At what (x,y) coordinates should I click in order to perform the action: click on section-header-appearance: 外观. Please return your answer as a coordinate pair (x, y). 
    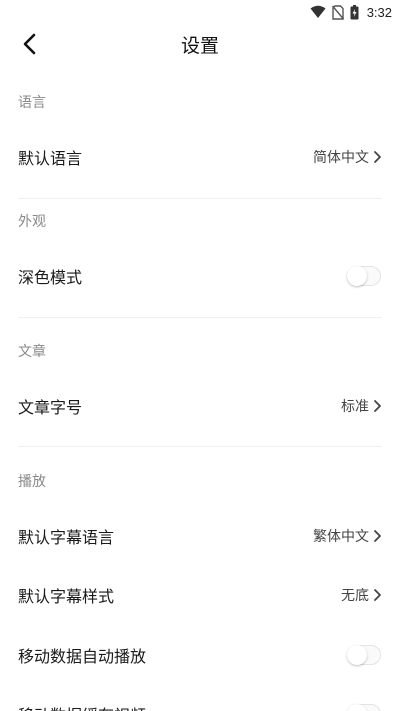
    Looking at the image, I should click on (32, 222).